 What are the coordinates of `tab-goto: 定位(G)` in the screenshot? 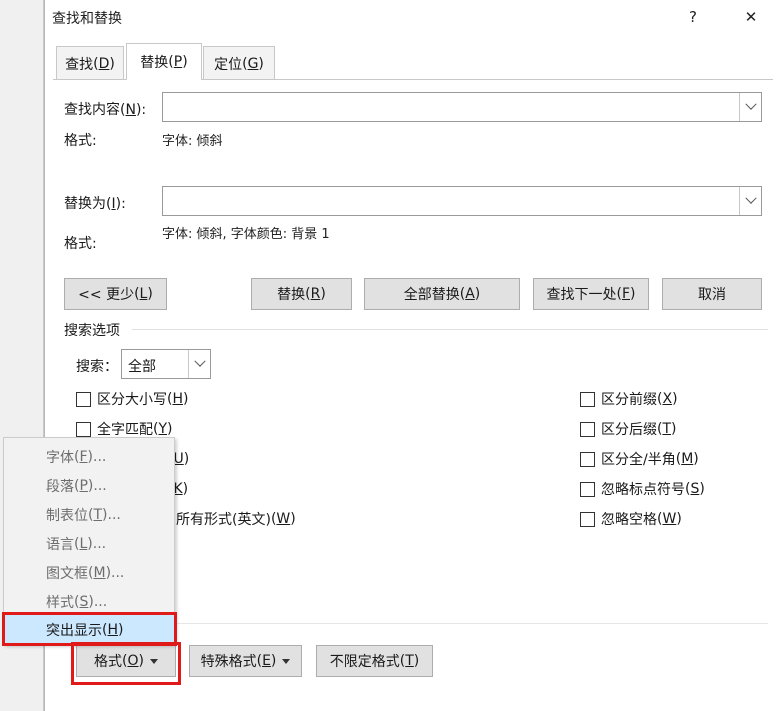 It's located at (239, 63).